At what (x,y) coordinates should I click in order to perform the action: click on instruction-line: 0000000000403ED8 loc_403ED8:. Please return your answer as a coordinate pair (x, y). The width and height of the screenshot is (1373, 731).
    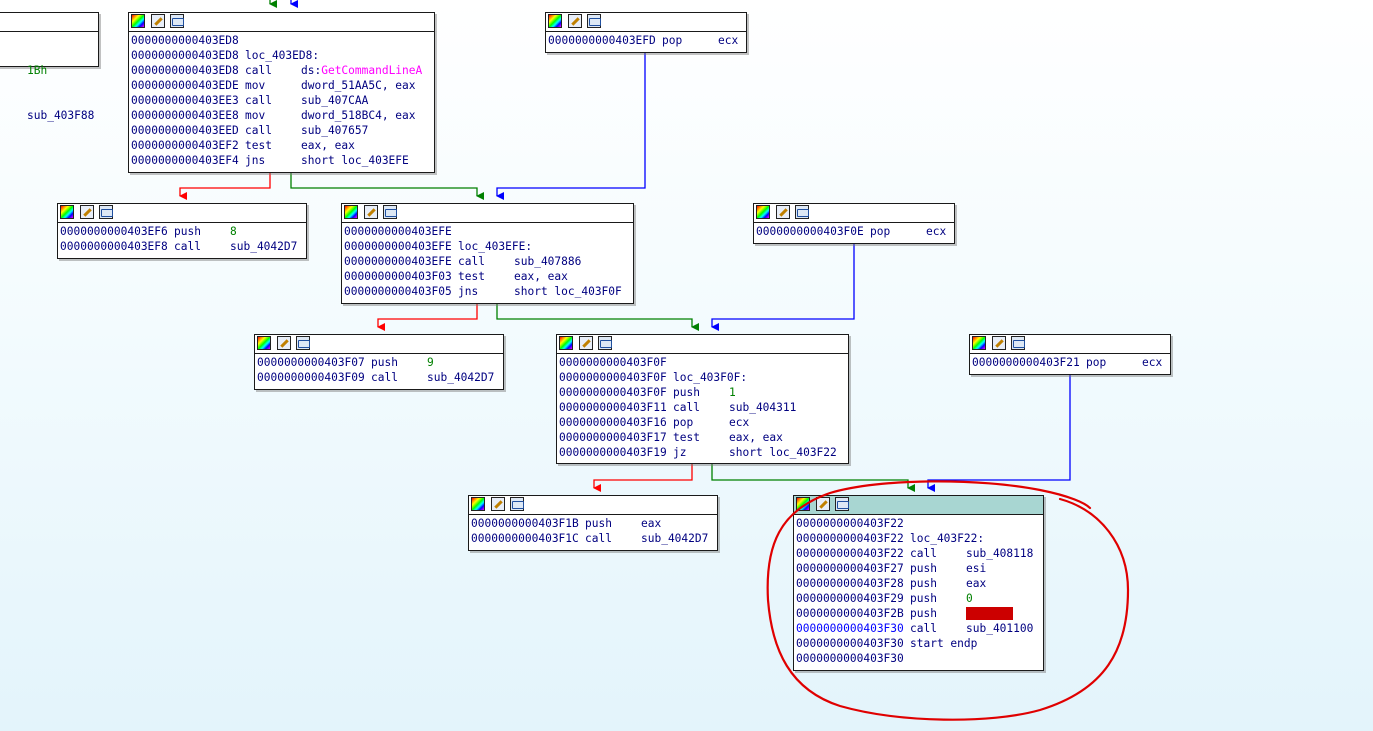
    Looking at the image, I should click on (281, 55).